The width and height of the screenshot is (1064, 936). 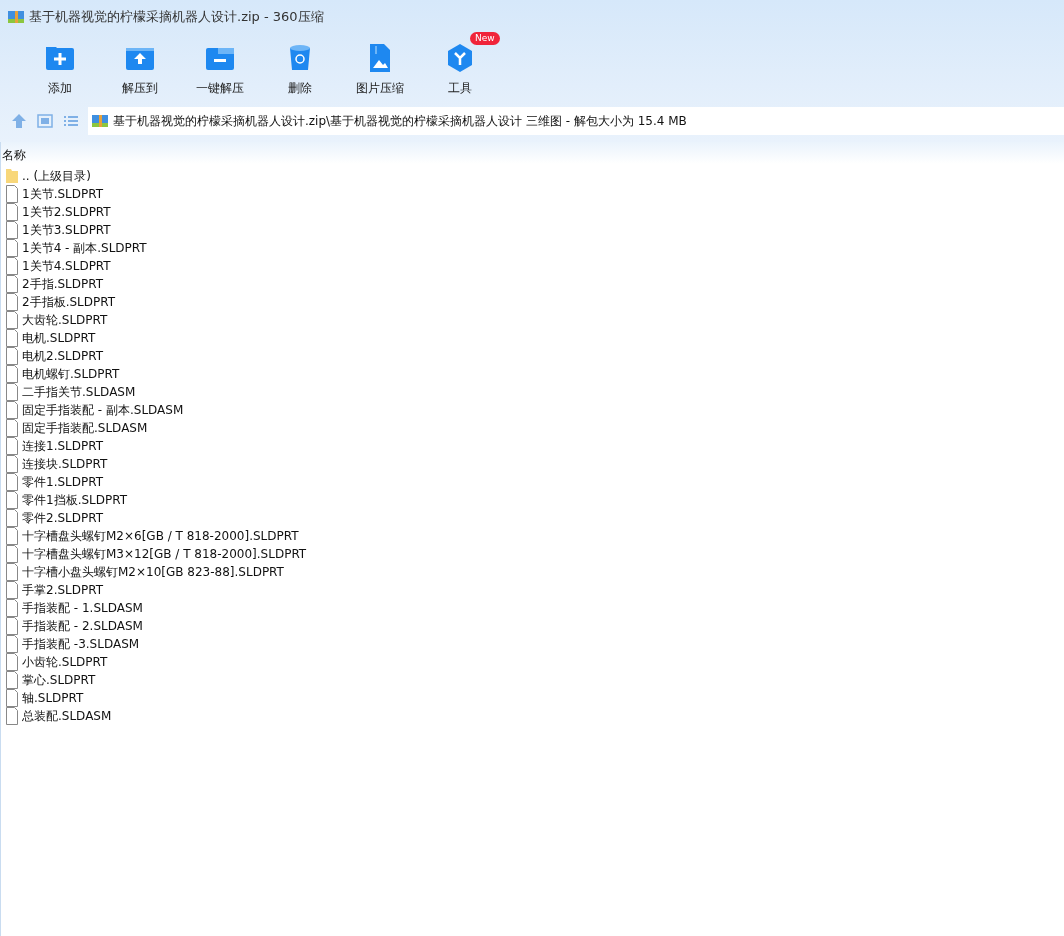 I want to click on toolbar-button: 解压到, so click(x=140, y=67).